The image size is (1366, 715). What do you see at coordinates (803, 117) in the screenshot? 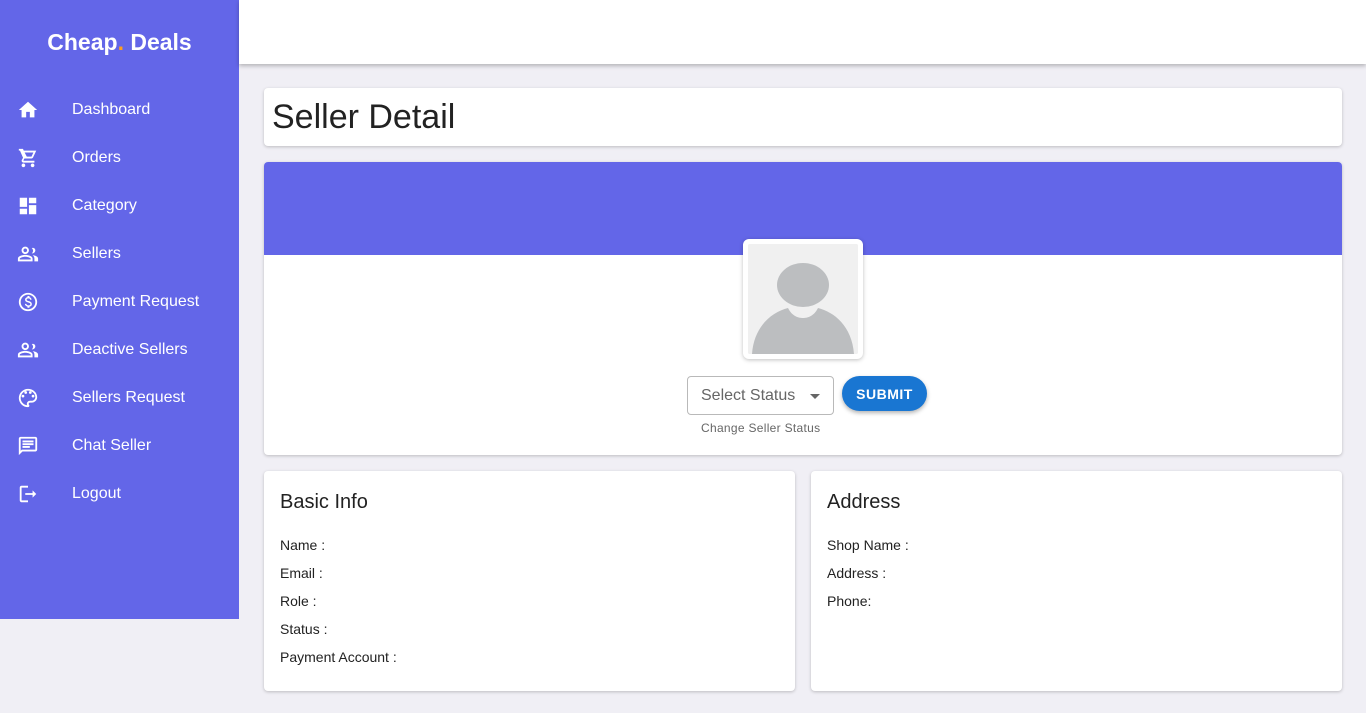
I see `page-title-card: Seller Detail` at bounding box center [803, 117].